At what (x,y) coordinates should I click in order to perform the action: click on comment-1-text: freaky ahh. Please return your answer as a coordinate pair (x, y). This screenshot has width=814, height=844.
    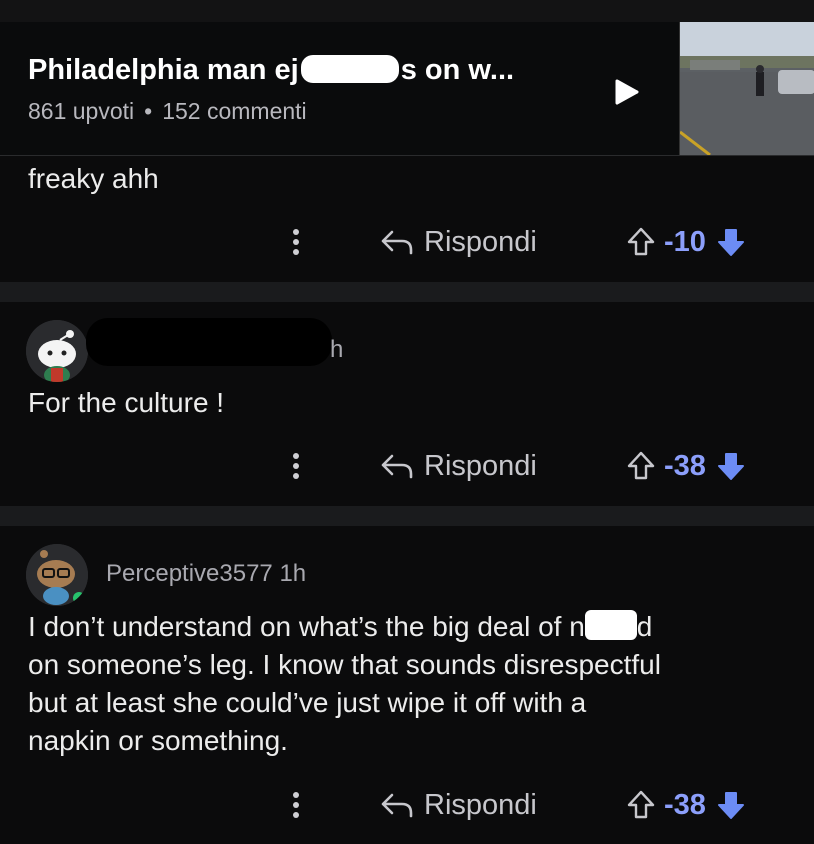
    Looking at the image, I should click on (93, 178).